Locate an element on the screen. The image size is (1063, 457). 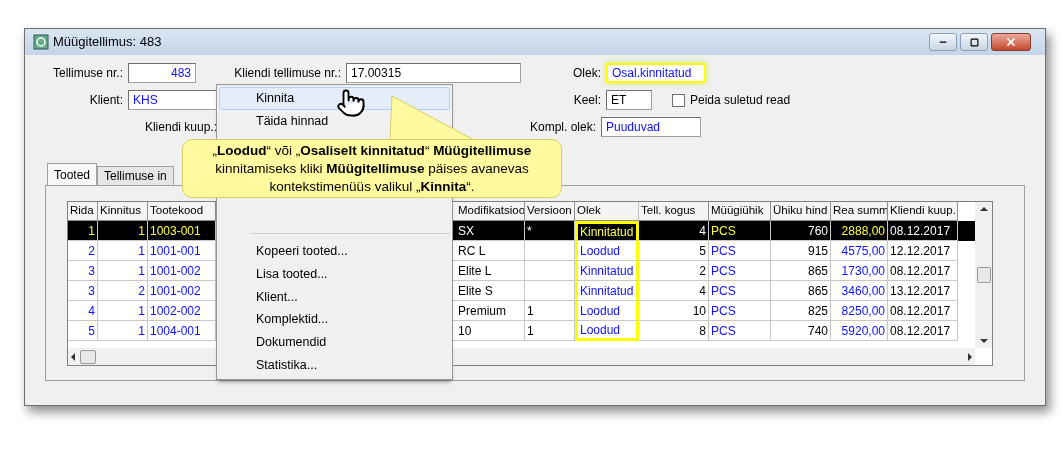
field-label: Klient: is located at coordinates (105, 100).